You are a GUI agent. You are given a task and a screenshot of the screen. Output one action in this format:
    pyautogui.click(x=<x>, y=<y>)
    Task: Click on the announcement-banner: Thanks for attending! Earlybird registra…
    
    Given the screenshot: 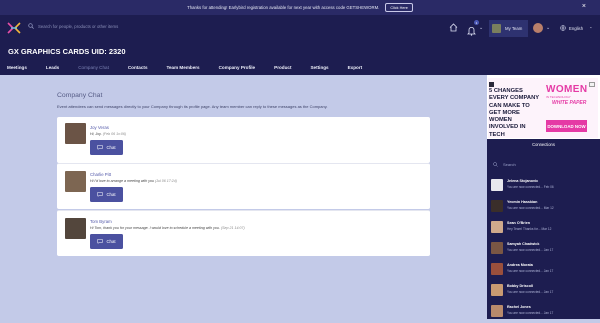 What is the action you would take?
    pyautogui.click(x=300, y=7)
    